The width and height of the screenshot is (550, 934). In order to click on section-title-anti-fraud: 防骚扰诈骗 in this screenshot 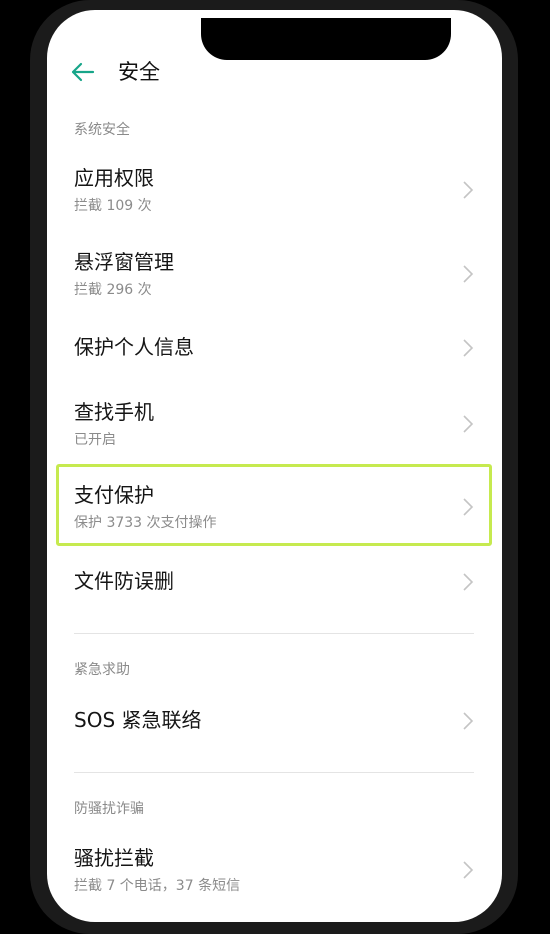, I will do `click(109, 809)`.